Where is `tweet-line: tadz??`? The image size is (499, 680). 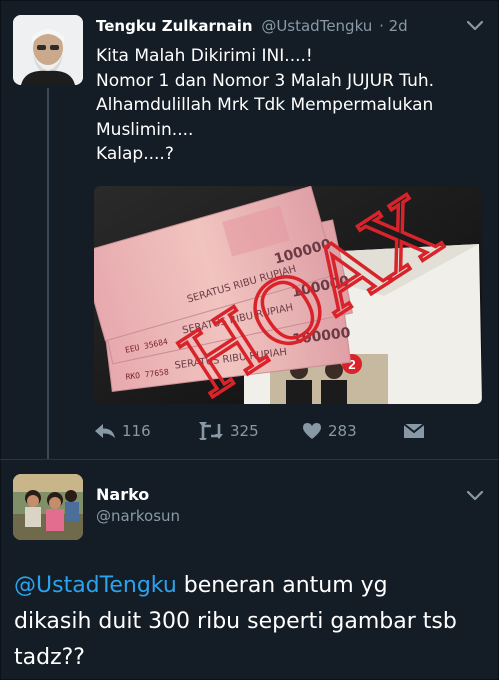 tweet-line: tadz?? is located at coordinates (49, 657).